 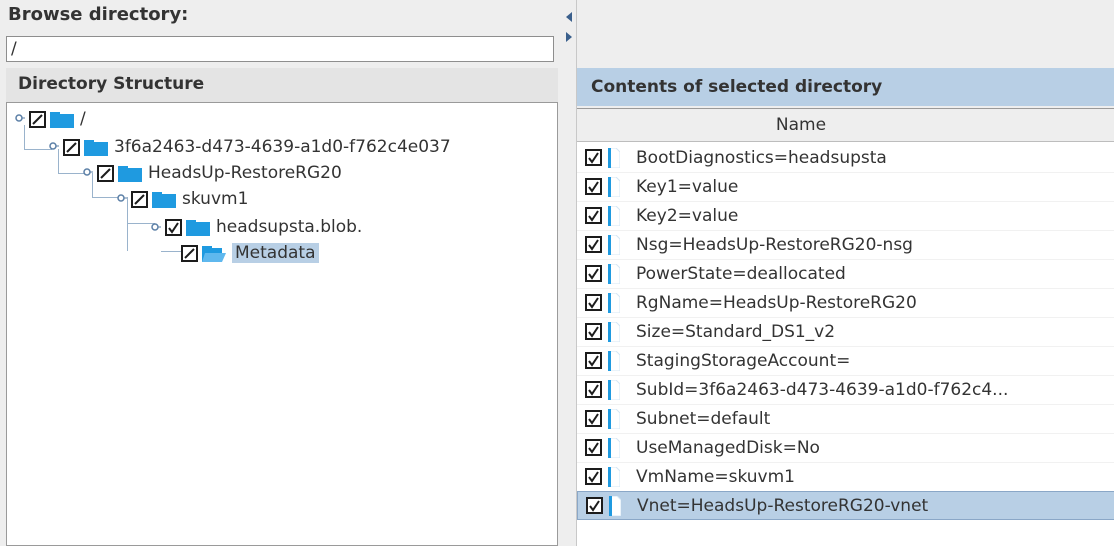 I want to click on table-row: RgName=HeadsUp-RestoreRG20, so click(x=845, y=303).